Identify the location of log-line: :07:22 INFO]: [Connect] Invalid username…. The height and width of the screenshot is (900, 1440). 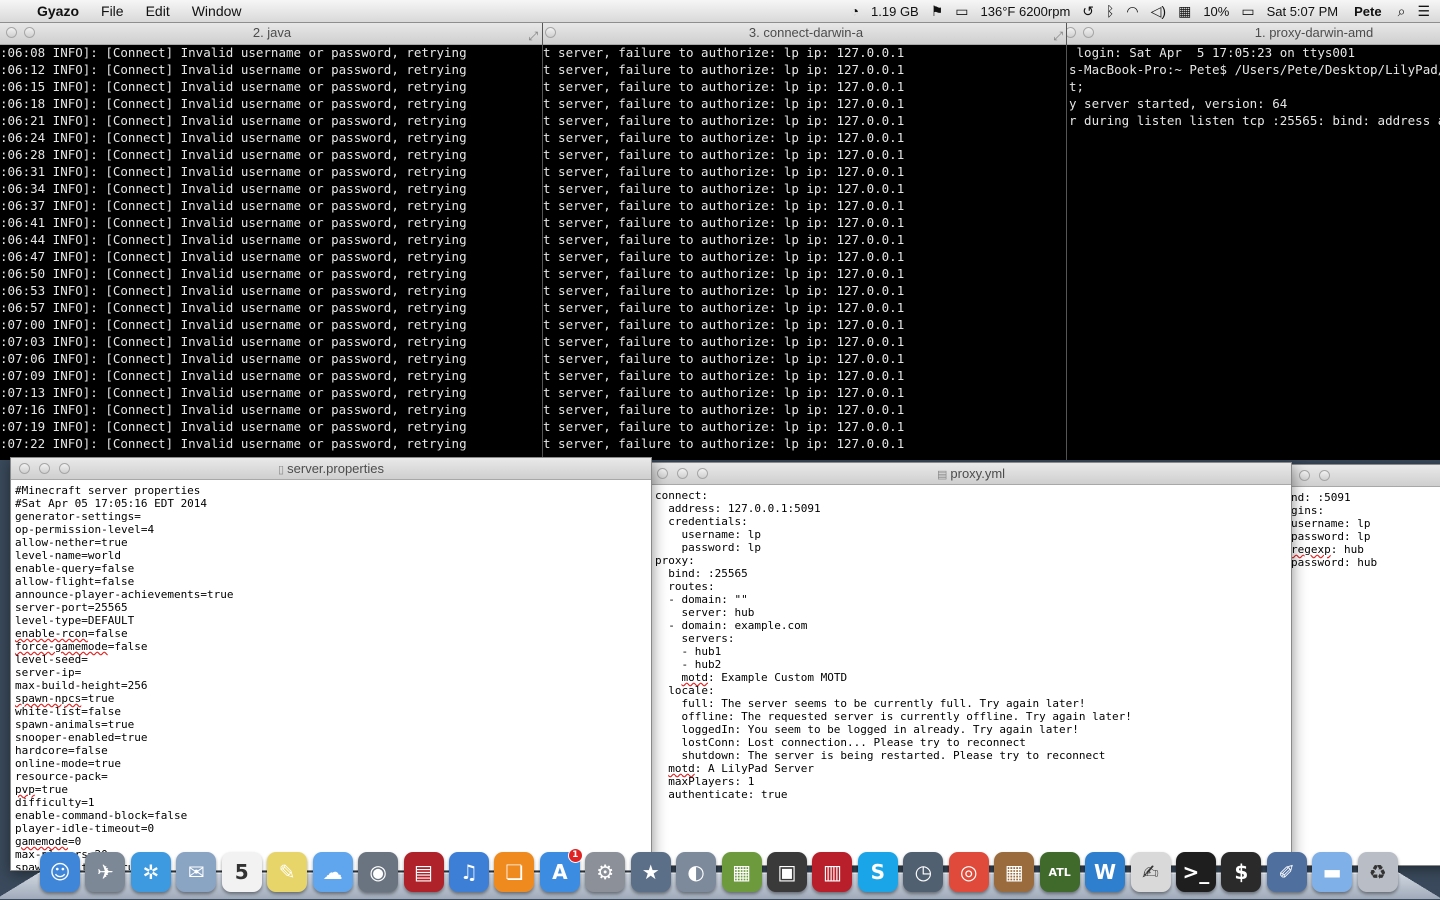
(233, 443).